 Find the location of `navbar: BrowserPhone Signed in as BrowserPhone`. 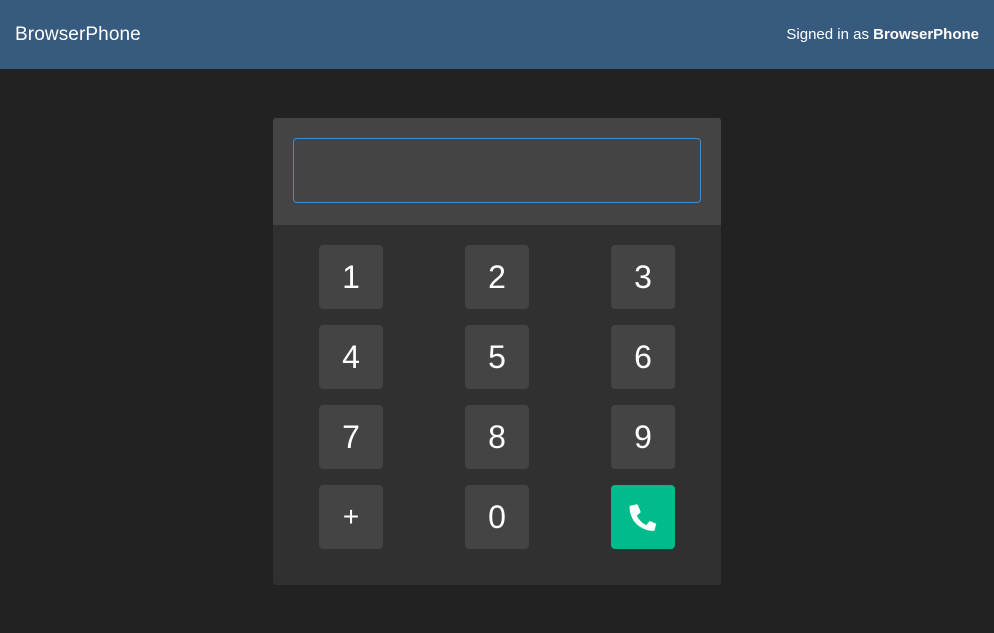

navbar: BrowserPhone Signed in as BrowserPhone is located at coordinates (497, 34).